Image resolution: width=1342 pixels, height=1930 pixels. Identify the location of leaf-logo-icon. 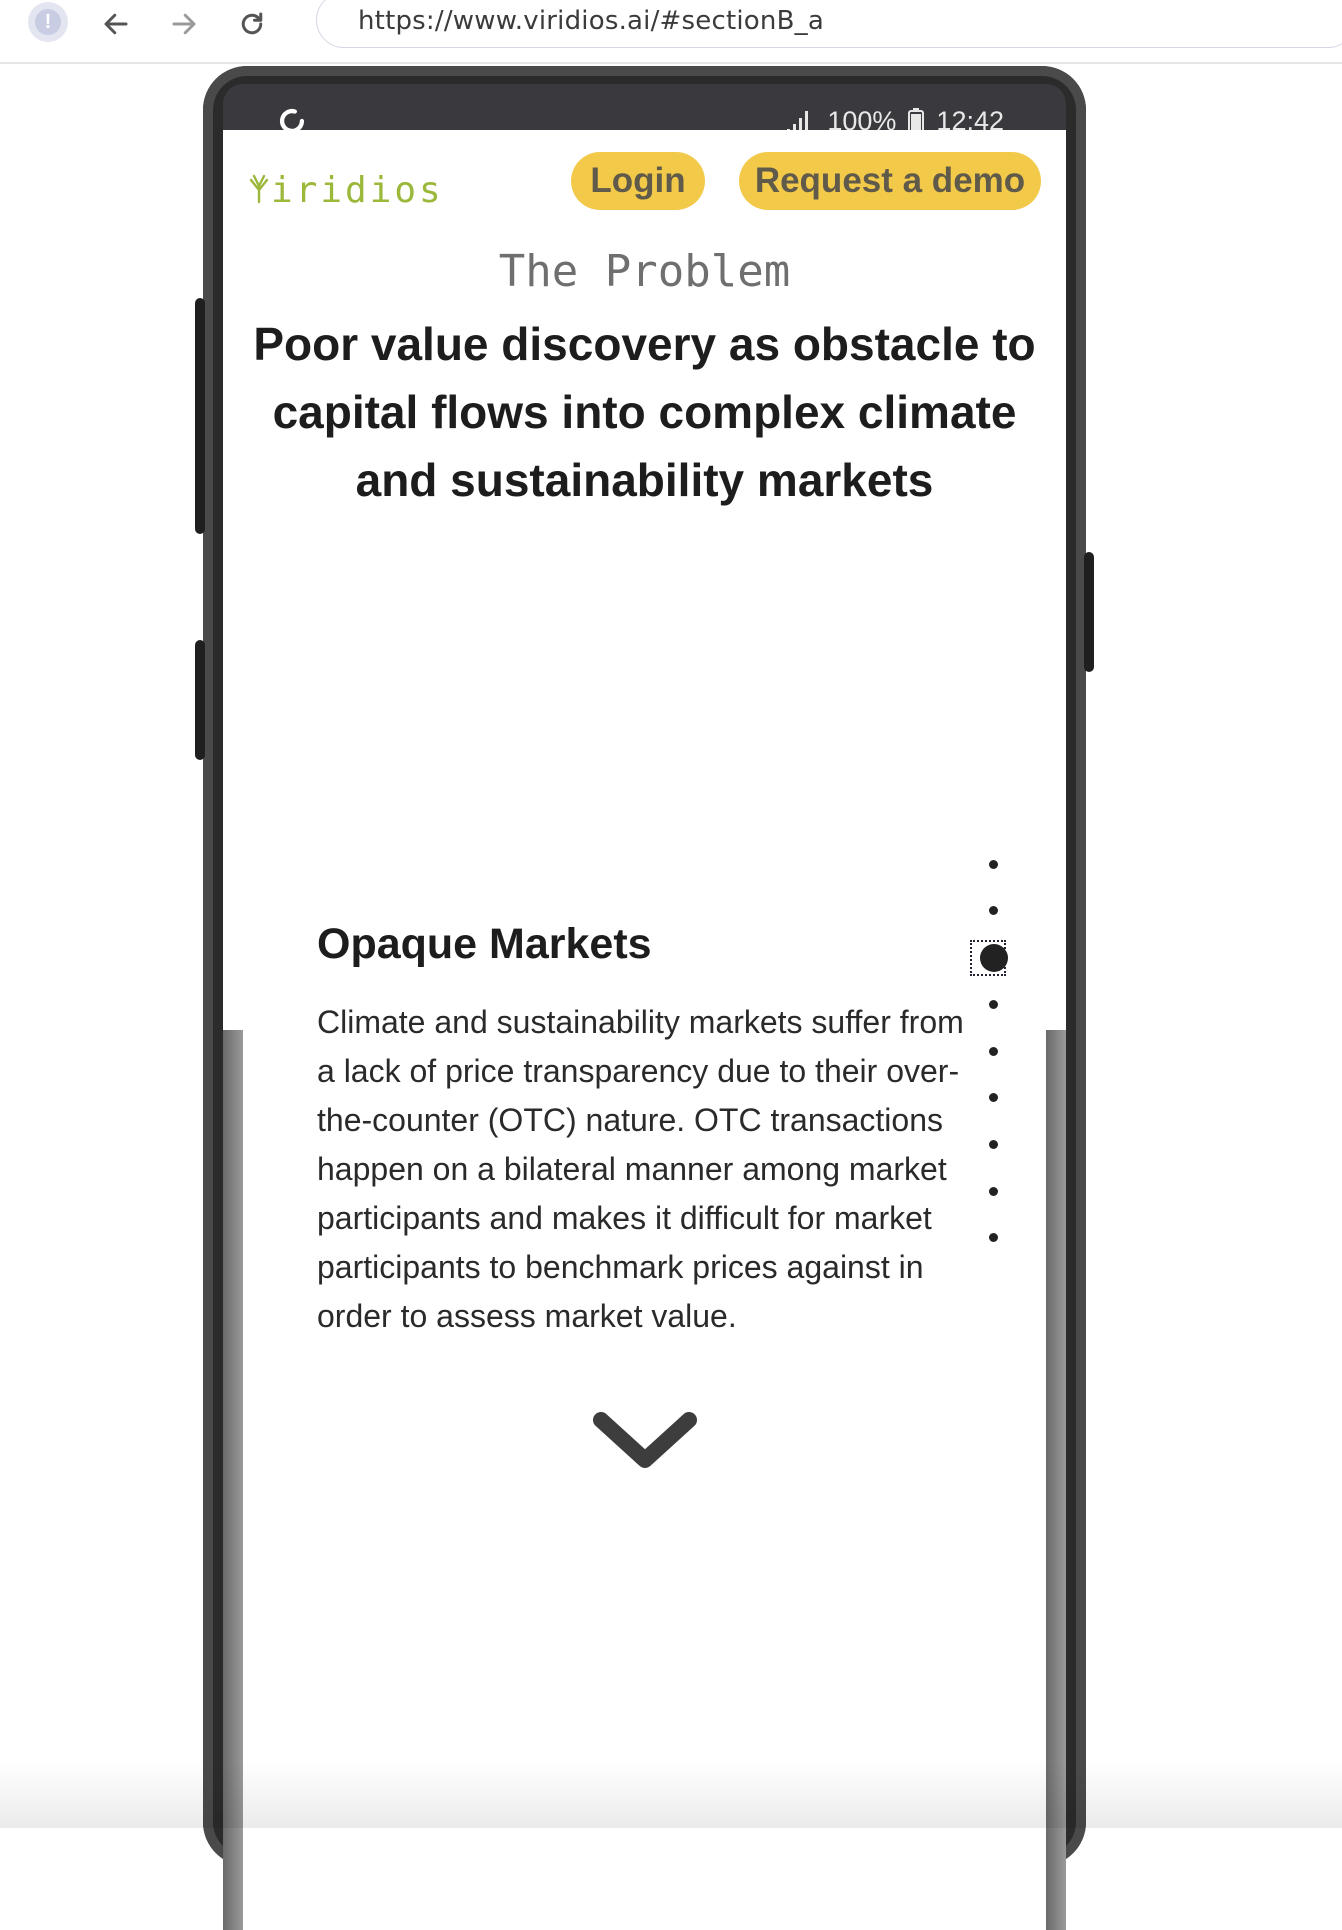
(259, 189).